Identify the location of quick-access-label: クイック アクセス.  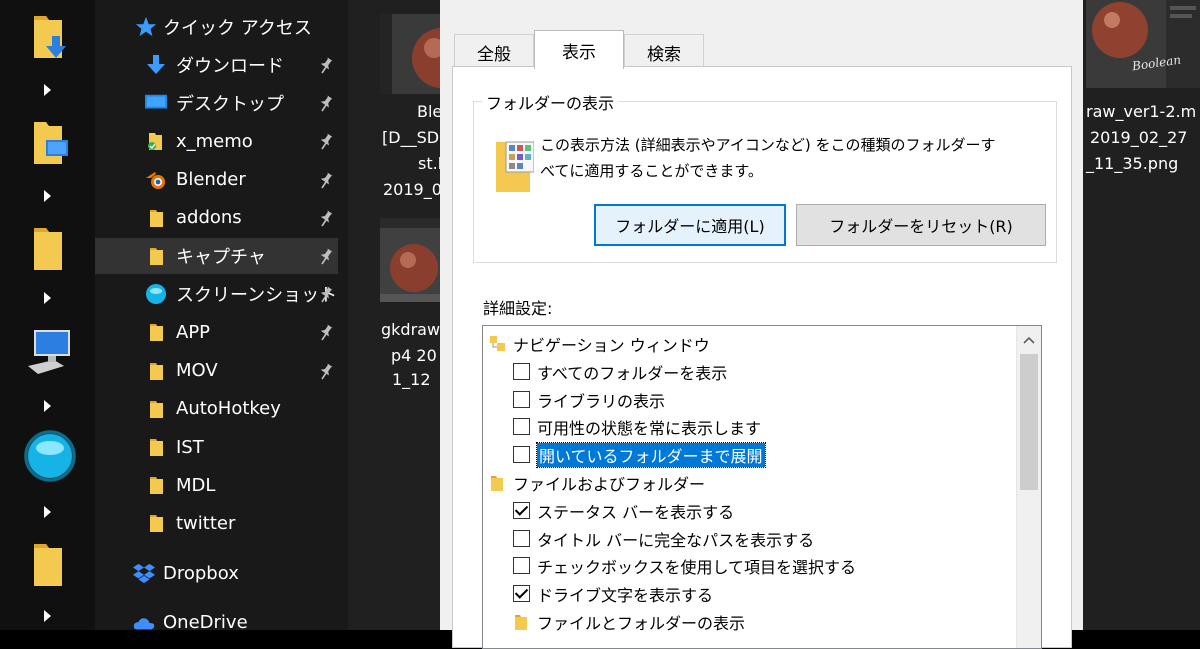
(237, 28).